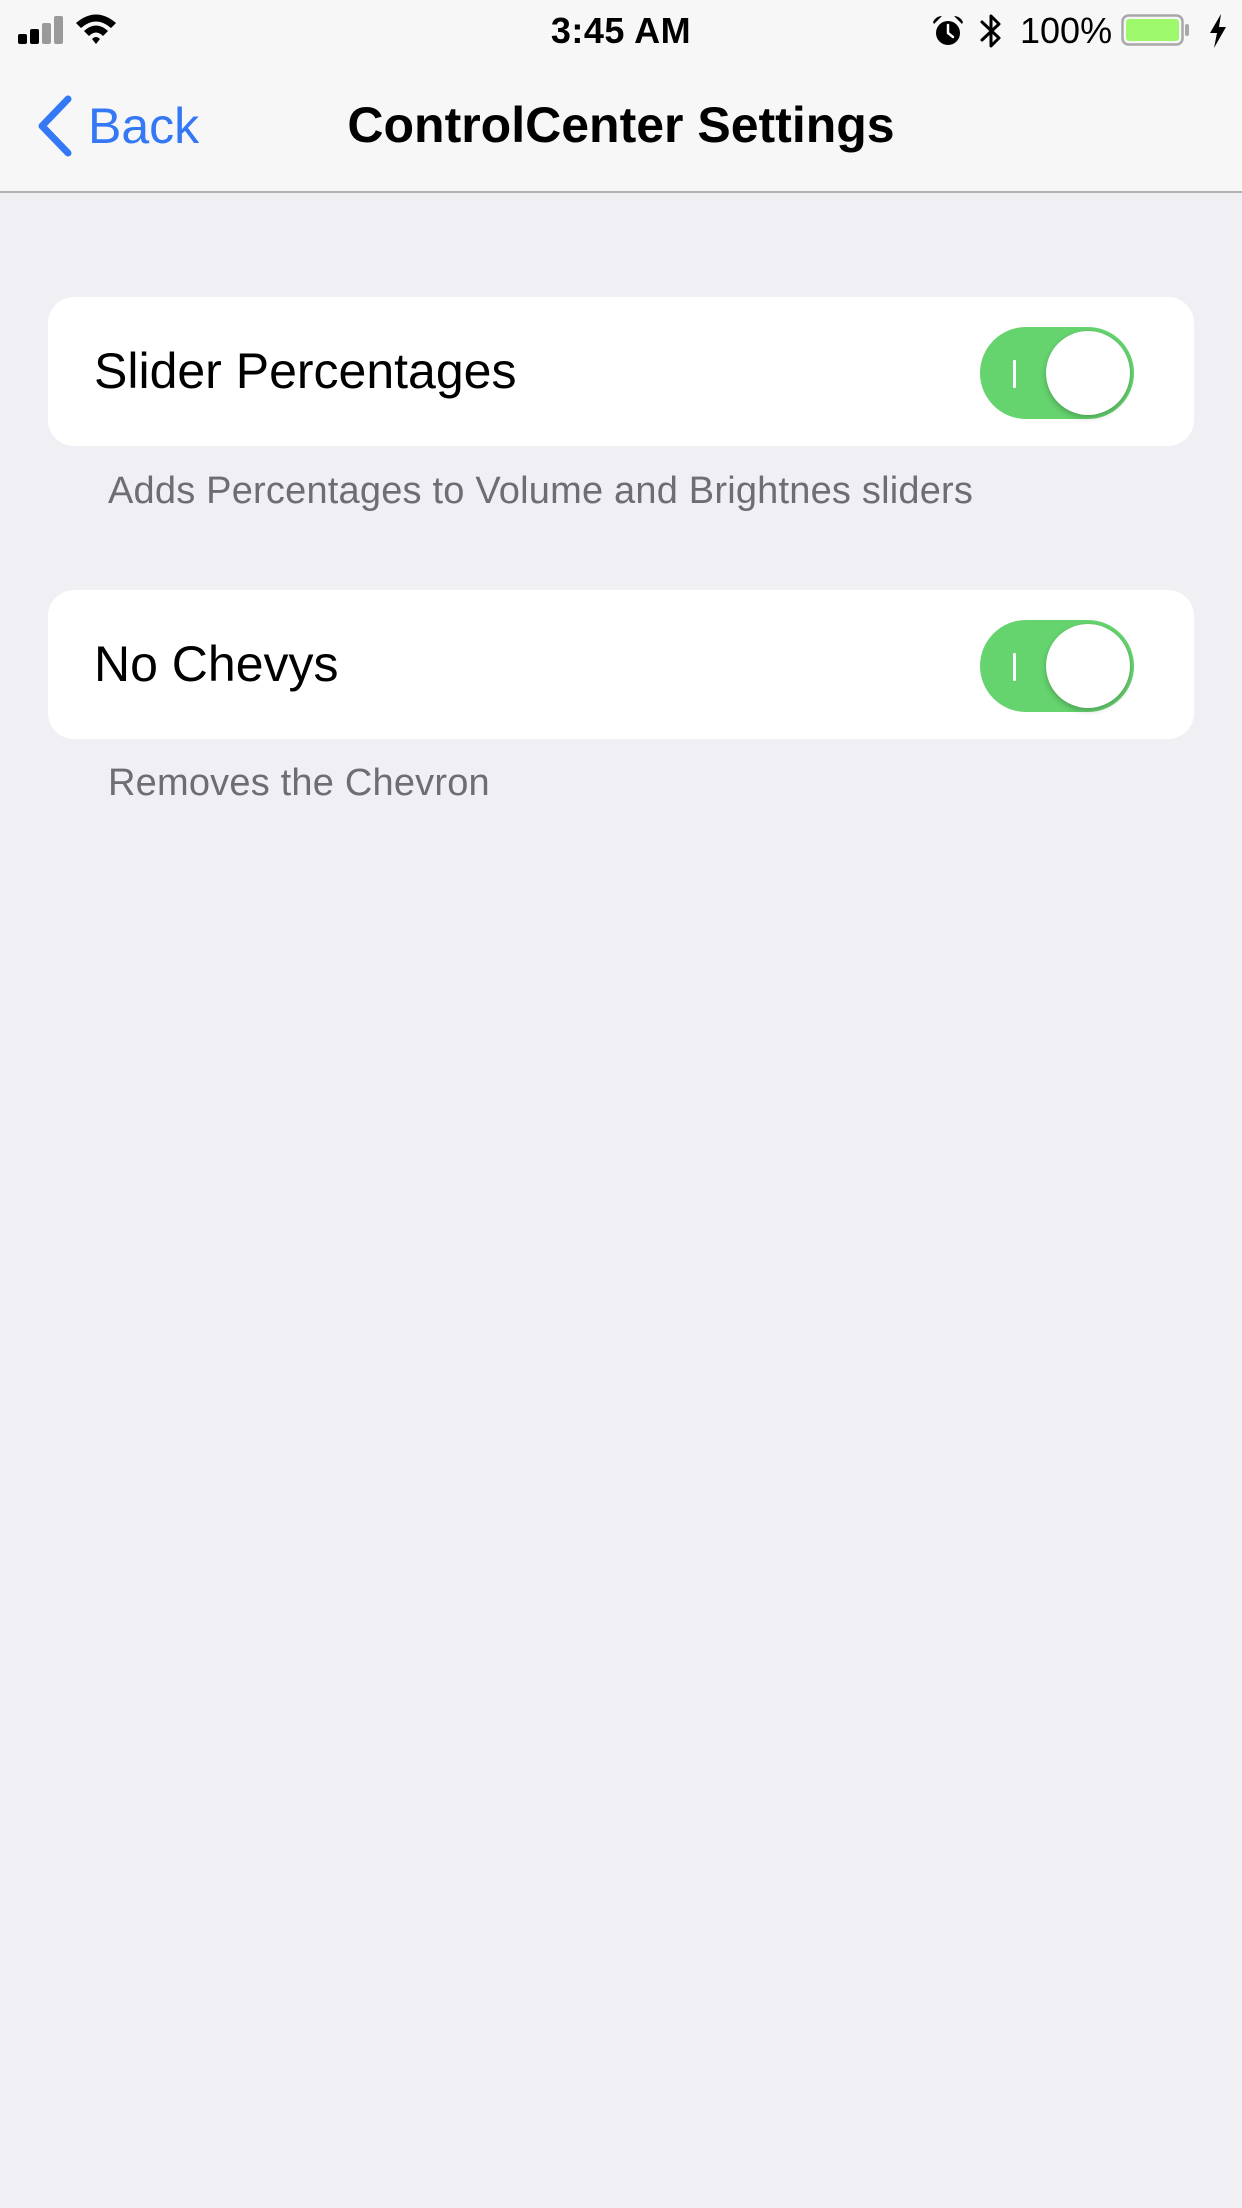 The image size is (1242, 2208). I want to click on battery-percent: 100%, so click(1066, 30).